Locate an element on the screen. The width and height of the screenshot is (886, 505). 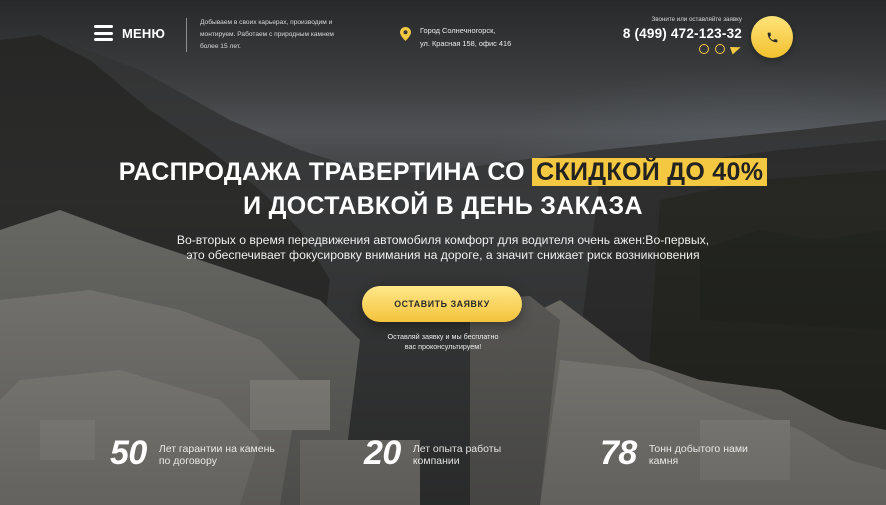
stat-label: Лет опыта работы компании is located at coordinates (483, 455).